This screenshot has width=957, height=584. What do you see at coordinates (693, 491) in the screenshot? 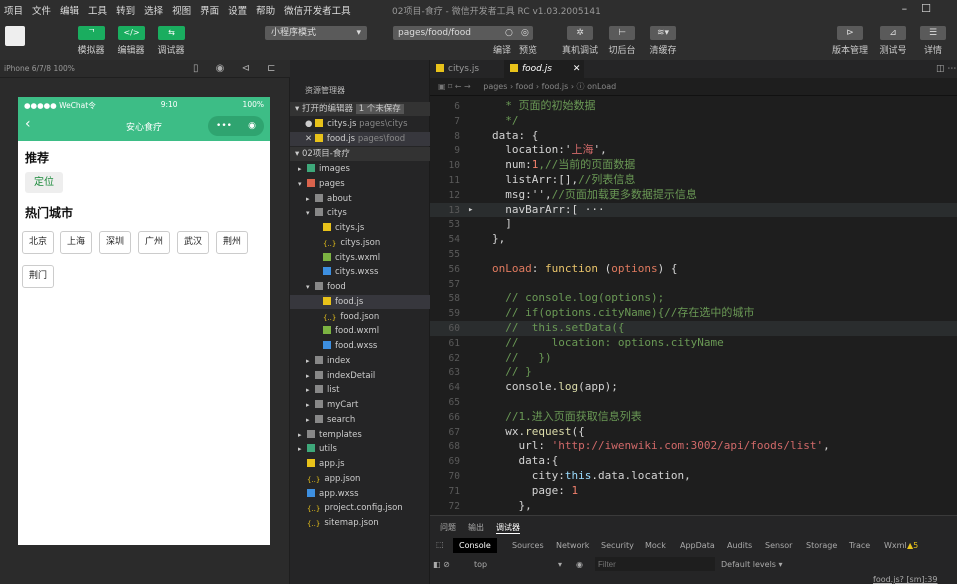
I see `code-line: 71 page: 1` at bounding box center [693, 491].